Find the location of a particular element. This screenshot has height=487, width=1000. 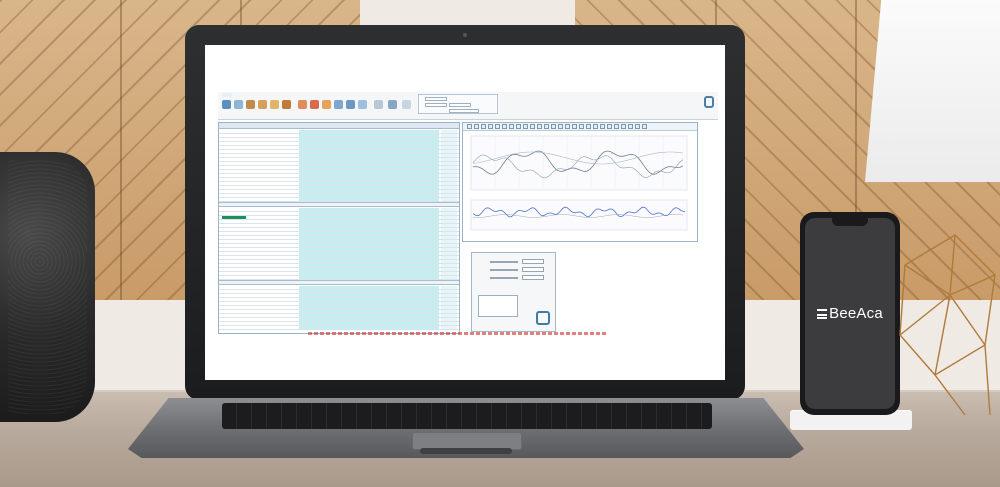

brand-logo: BeeAca is located at coordinates (850, 313).